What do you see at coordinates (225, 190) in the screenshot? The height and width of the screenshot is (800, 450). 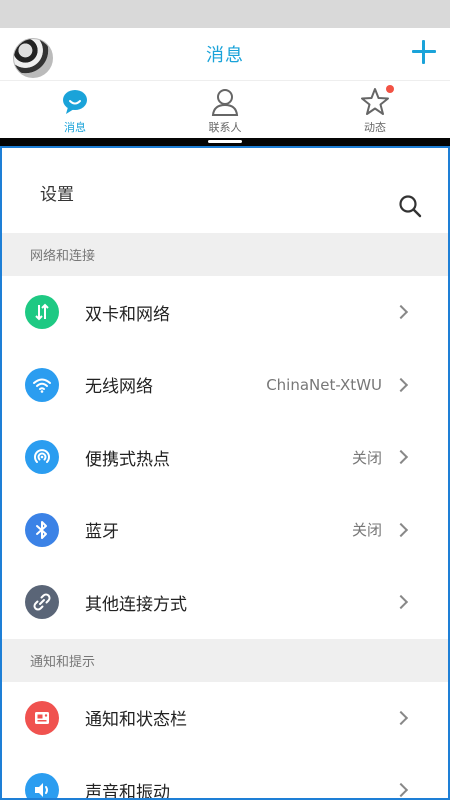 I see `settings-header: 设置` at bounding box center [225, 190].